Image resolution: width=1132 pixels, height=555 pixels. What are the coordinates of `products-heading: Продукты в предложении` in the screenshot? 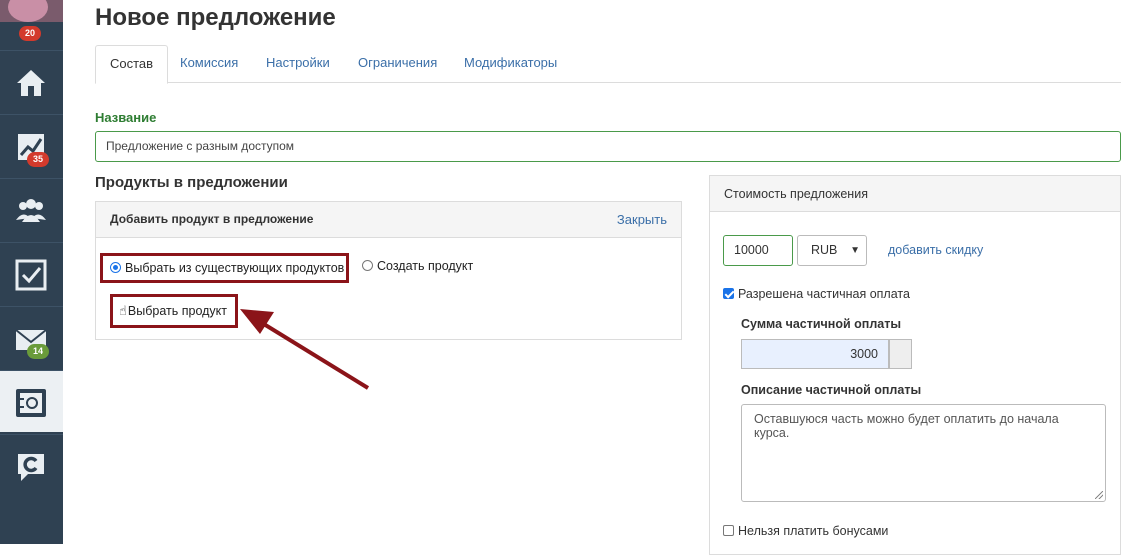 It's located at (191, 182).